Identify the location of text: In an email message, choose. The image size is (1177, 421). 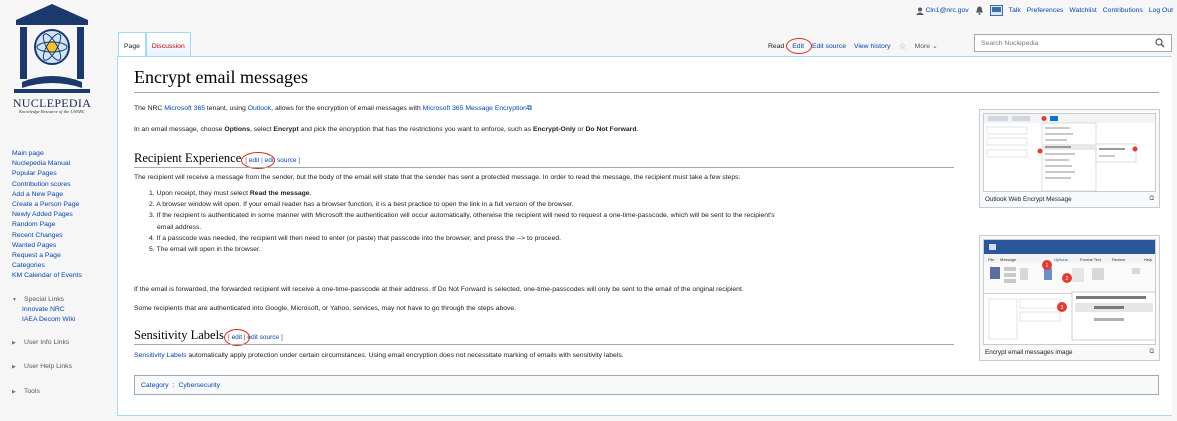
(179, 129).